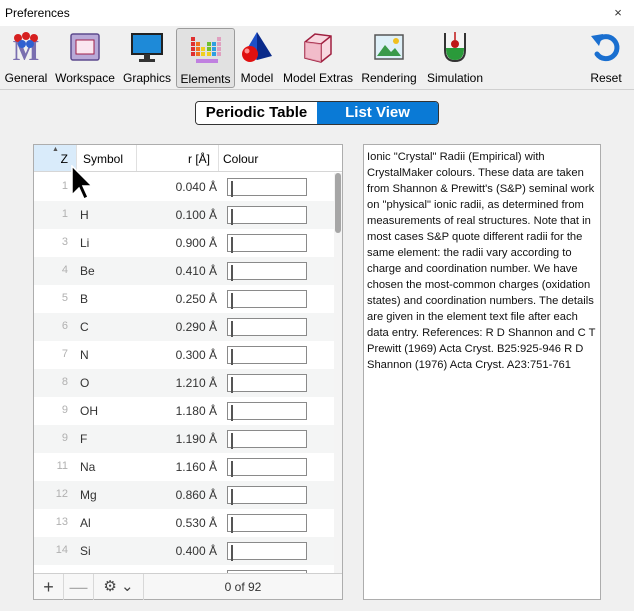 The height and width of the screenshot is (611, 634). Describe the element at coordinates (184, 243) in the screenshot. I see `table-row: 3 Li 0.900 Å` at that location.